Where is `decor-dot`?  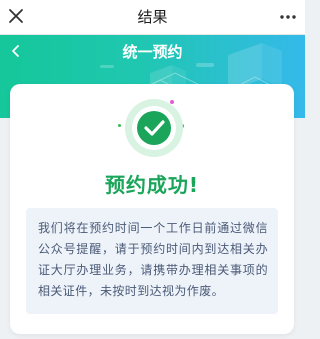 decor-dot is located at coordinates (119, 125).